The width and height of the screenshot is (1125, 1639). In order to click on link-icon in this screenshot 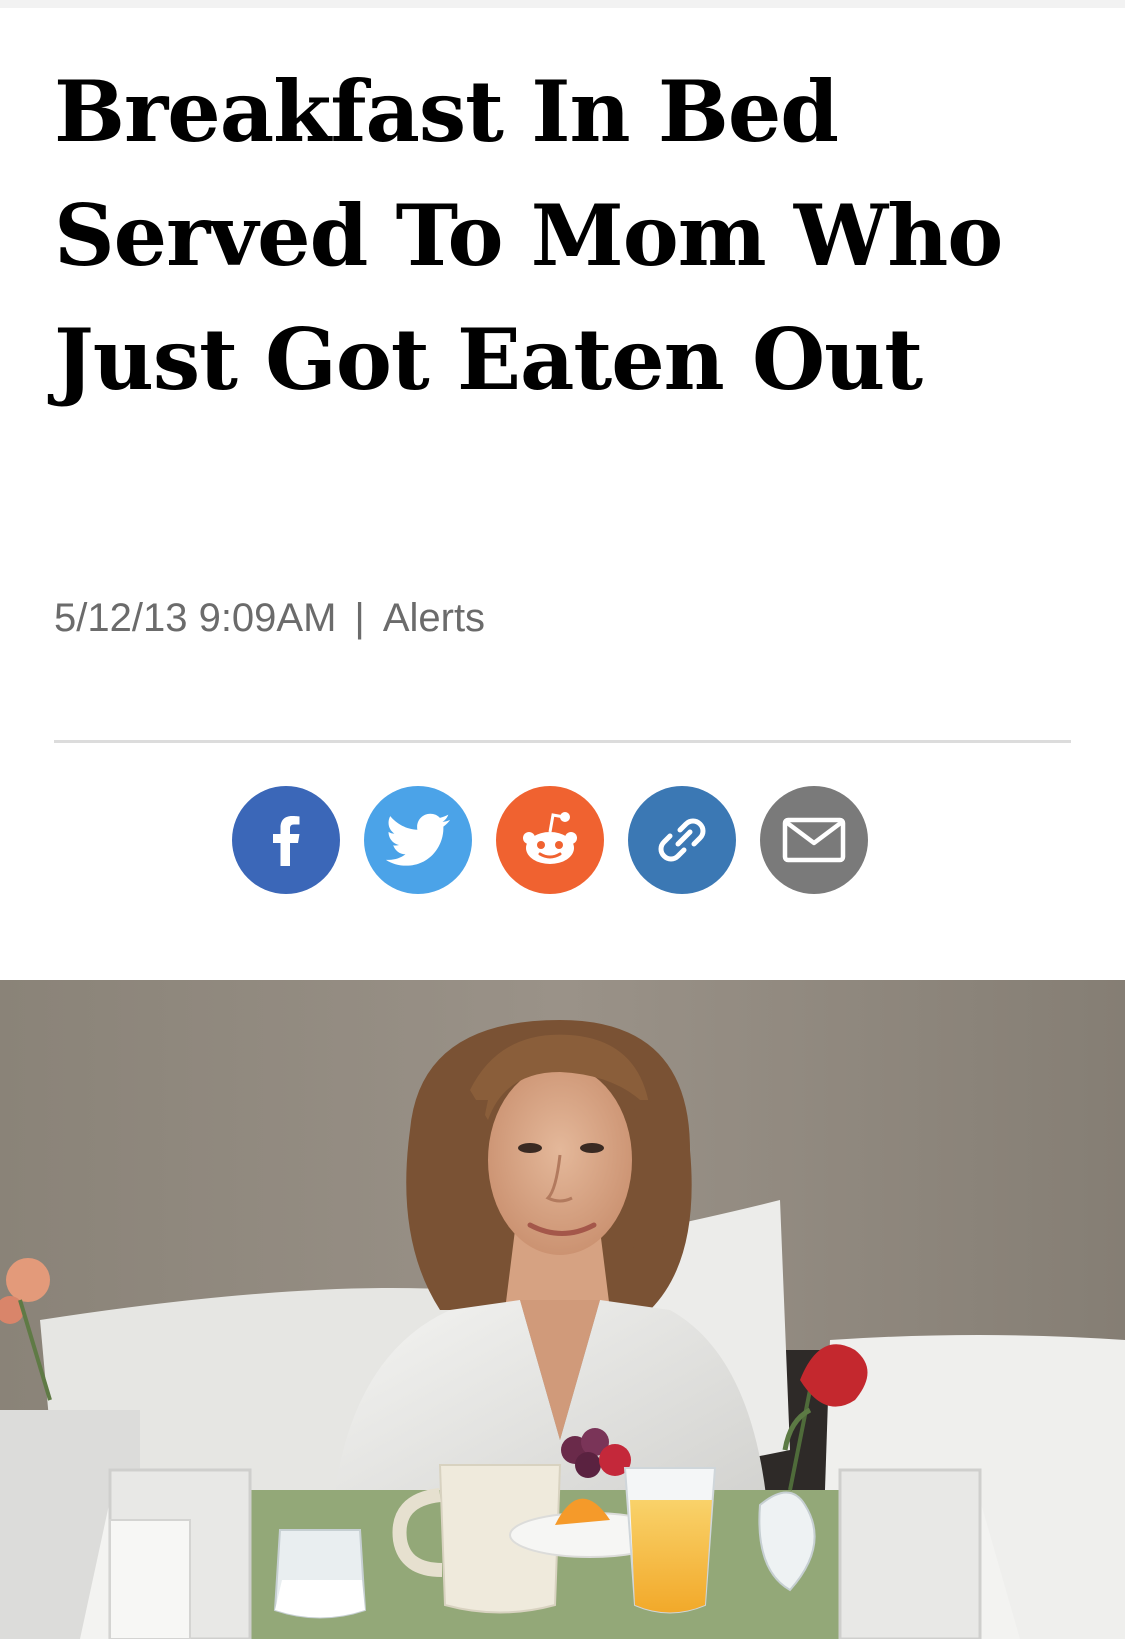, I will do `click(682, 840)`.